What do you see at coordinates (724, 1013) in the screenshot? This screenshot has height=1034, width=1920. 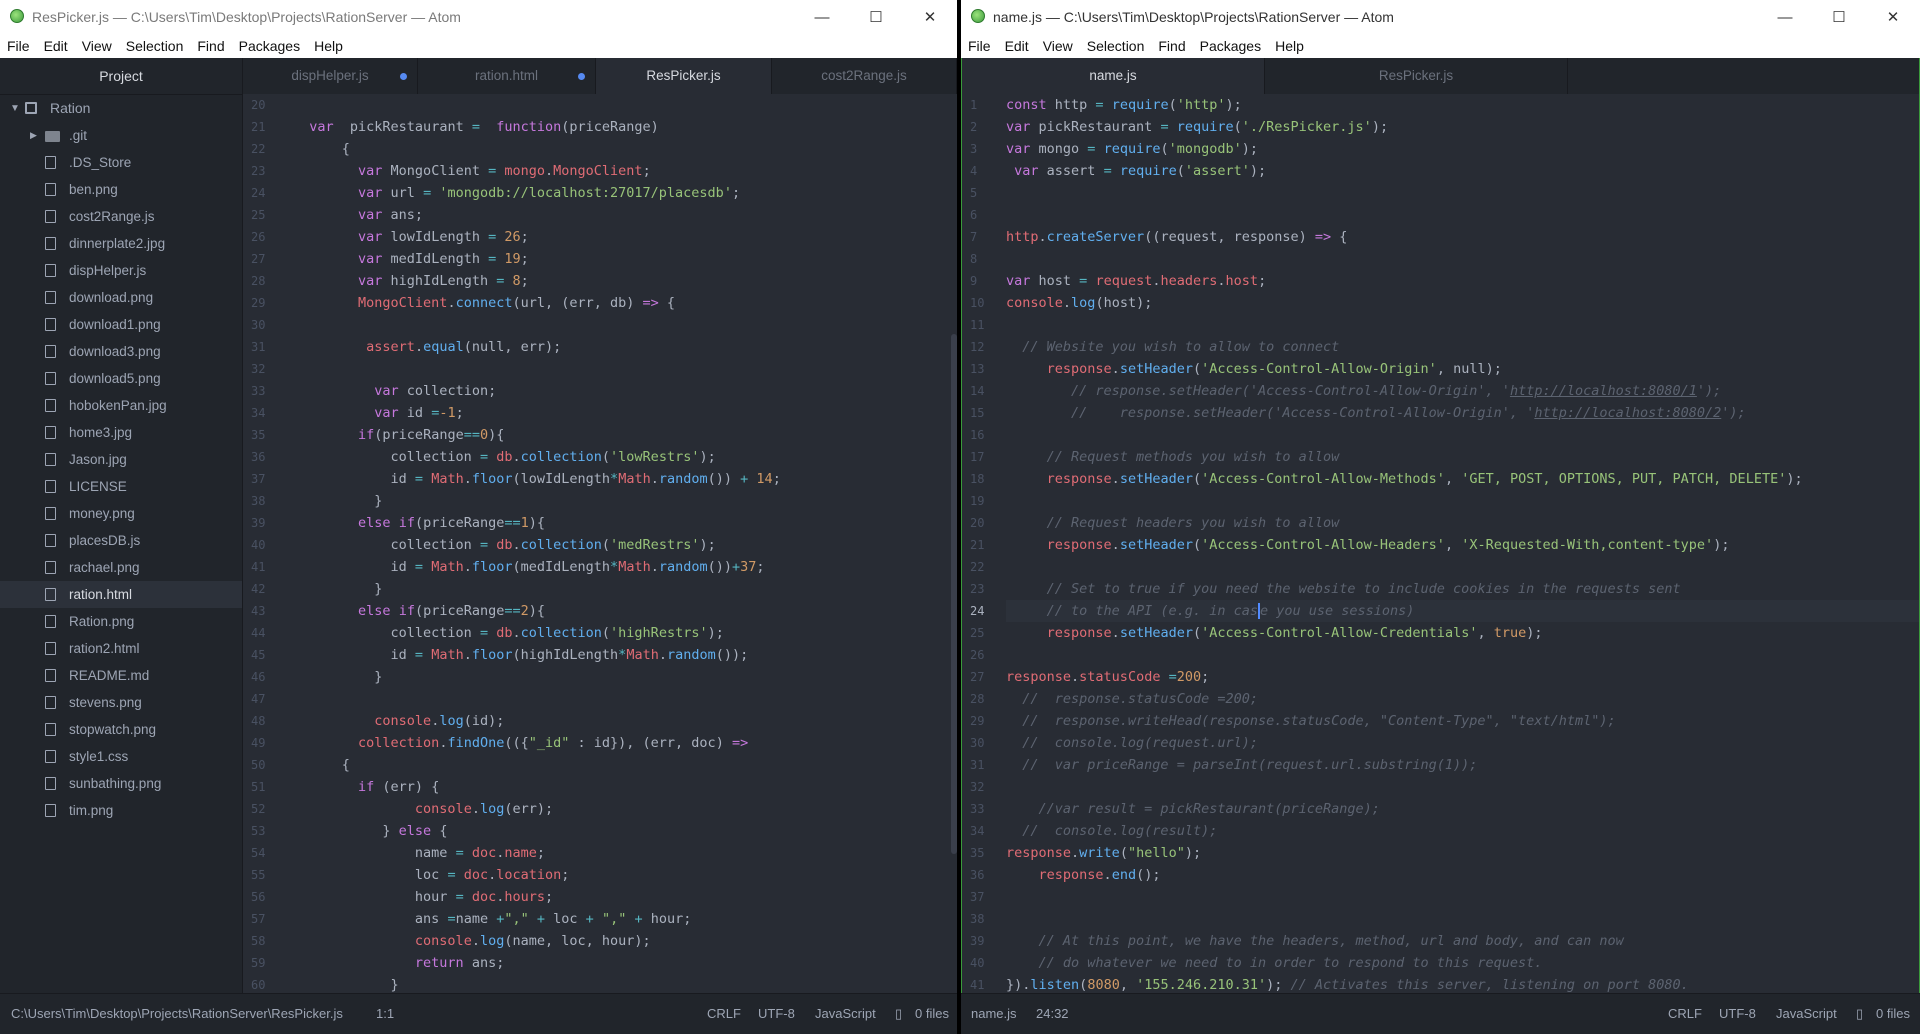 I see `status-line-ending: CRLF` at bounding box center [724, 1013].